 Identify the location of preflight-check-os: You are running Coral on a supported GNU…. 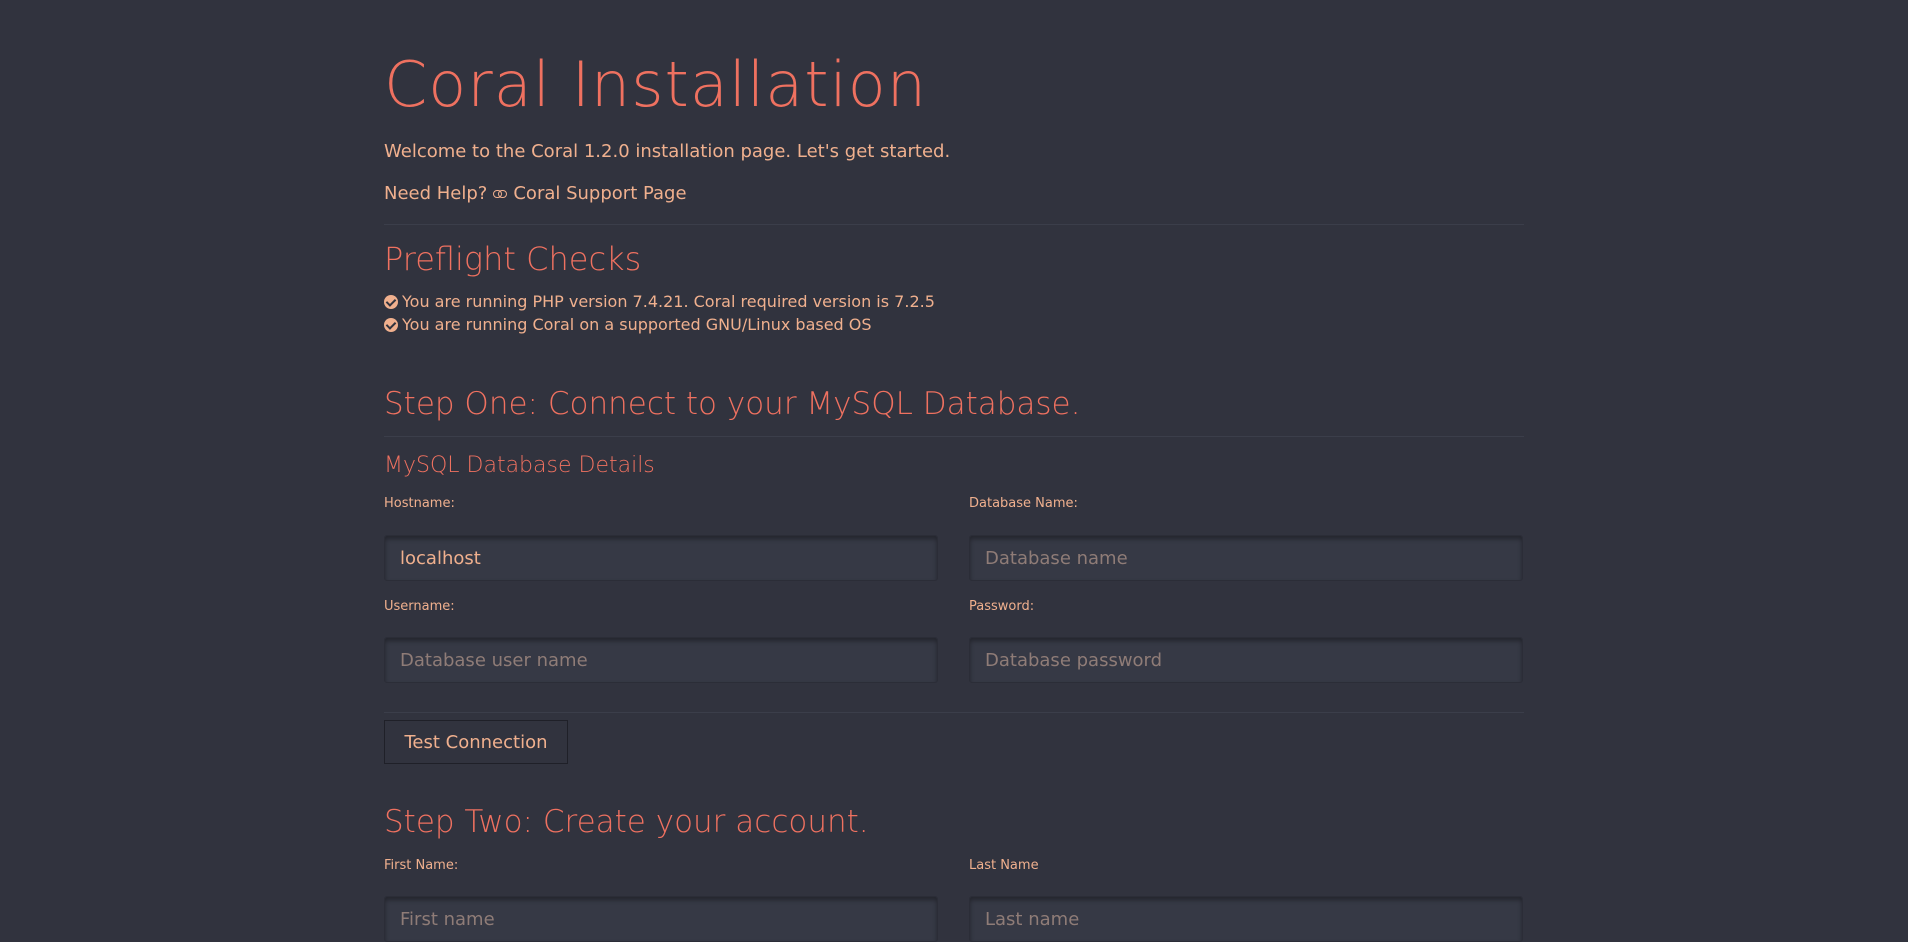
(628, 324).